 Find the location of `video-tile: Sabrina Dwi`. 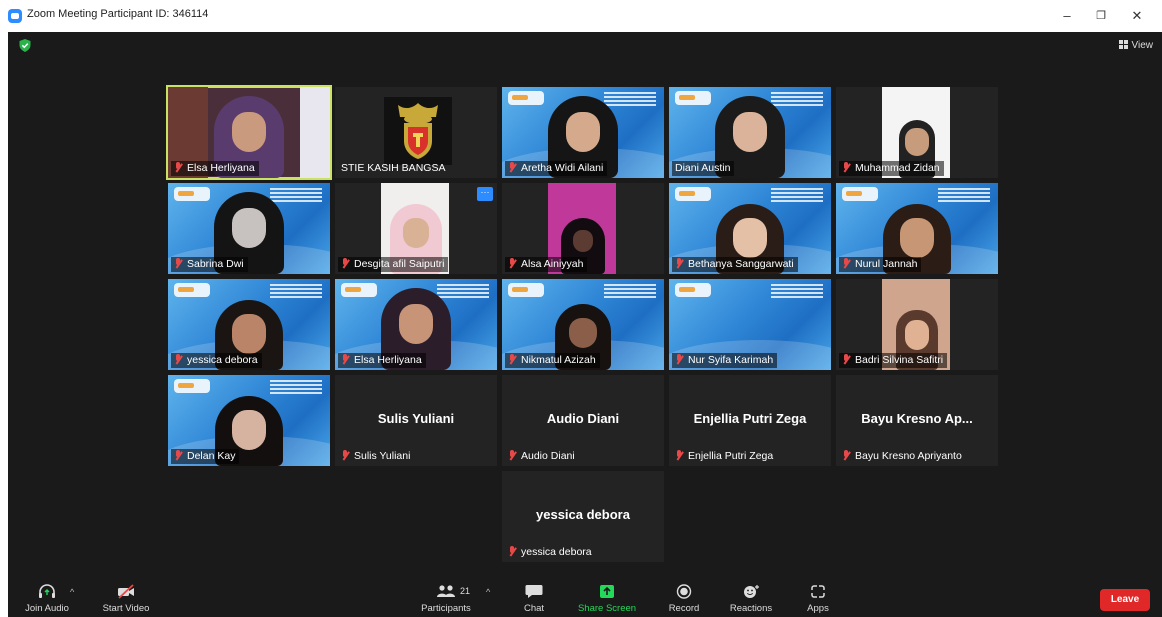

video-tile: Sabrina Dwi is located at coordinates (249, 228).